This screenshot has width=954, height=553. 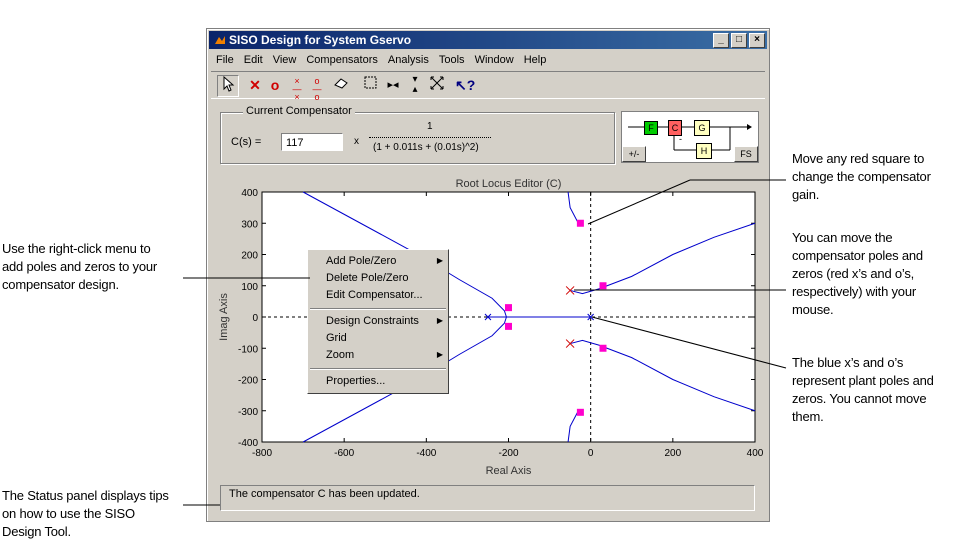 I want to click on ctx-design-constraints: Design Constraints ▶, so click(x=387, y=321).